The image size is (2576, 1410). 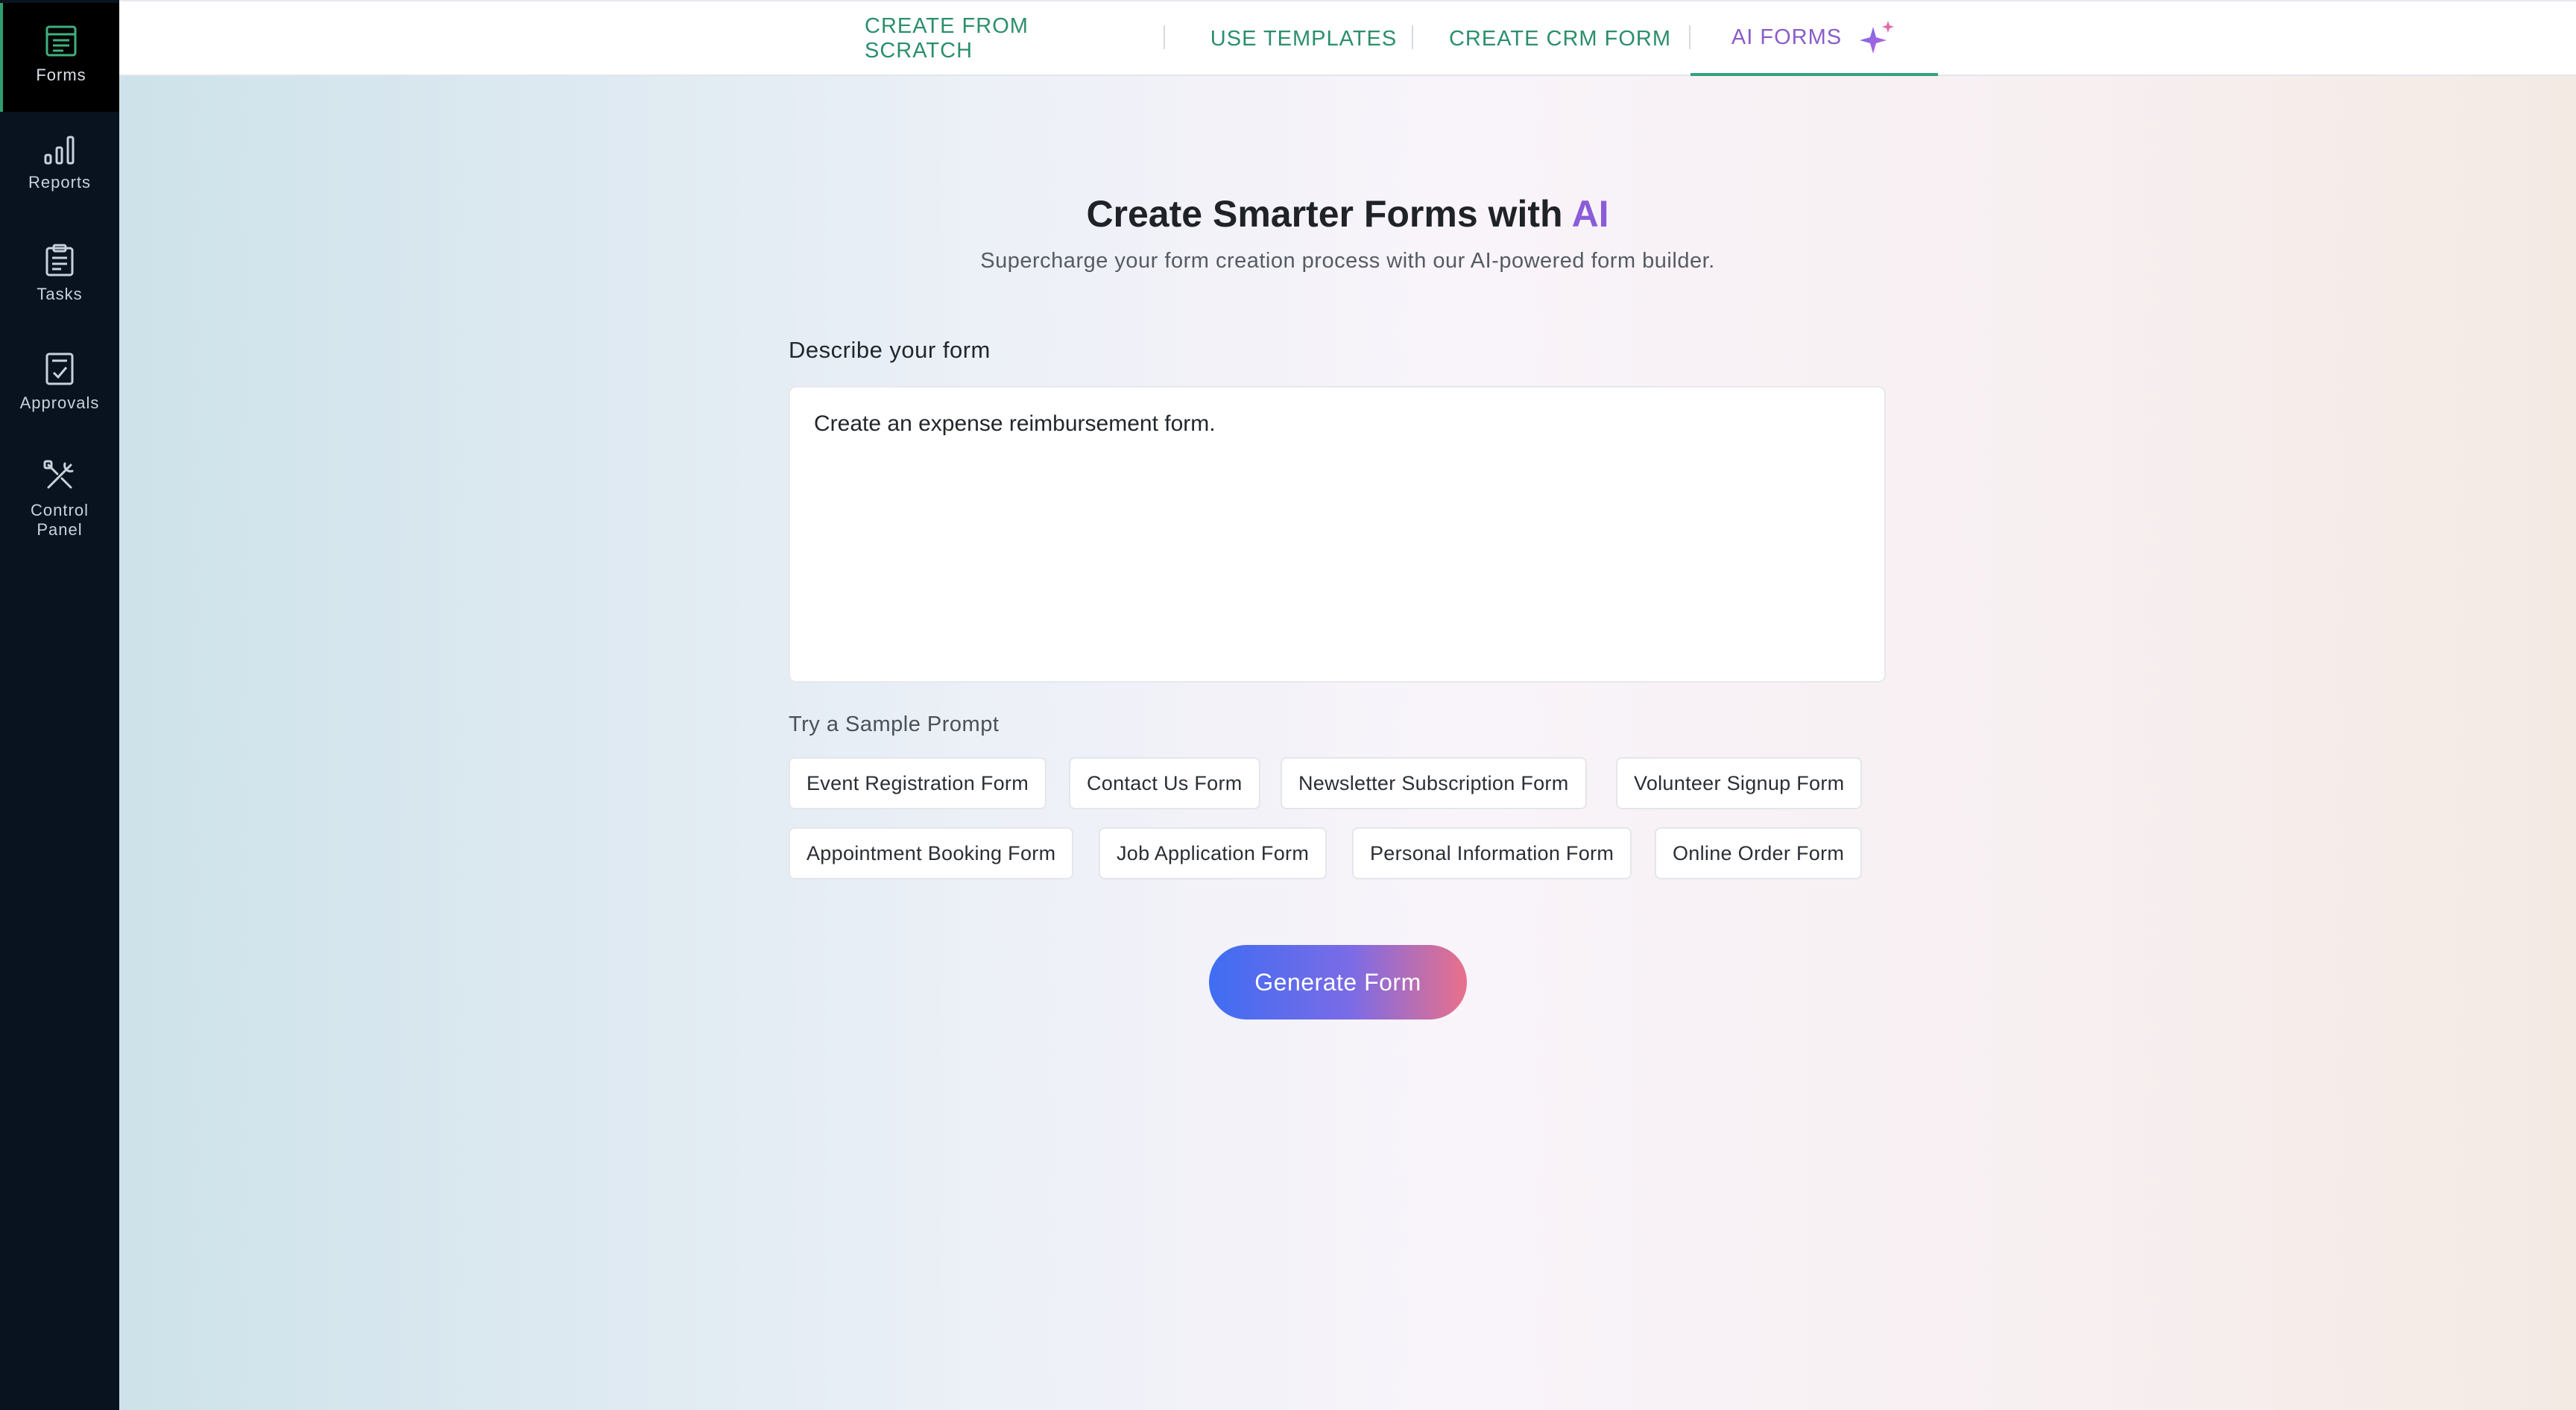 What do you see at coordinates (1787, 37) in the screenshot?
I see `tab-label: AI FORMS` at bounding box center [1787, 37].